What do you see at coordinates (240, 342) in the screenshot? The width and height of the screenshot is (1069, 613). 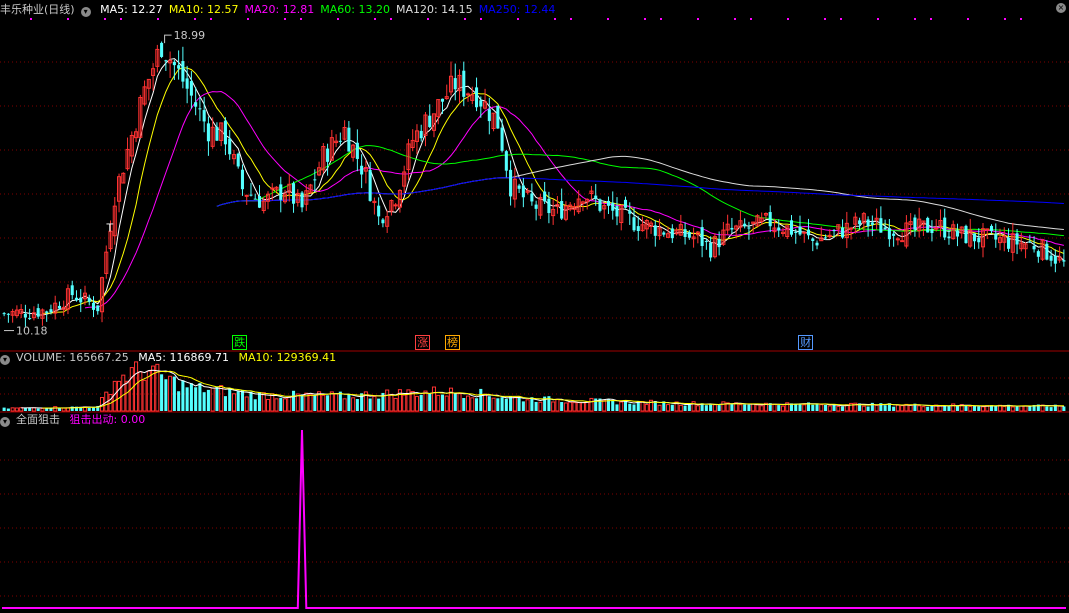 I see `event-tag: 跌` at bounding box center [240, 342].